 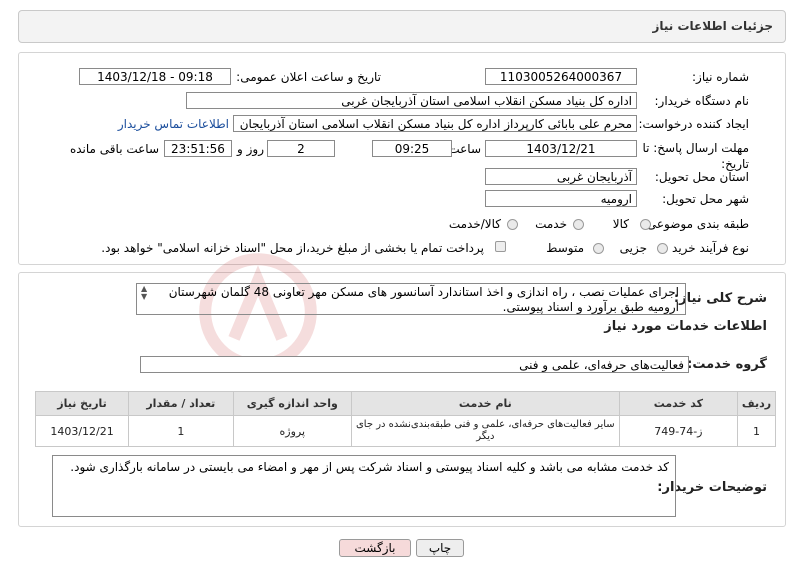 I want to click on remaining-time-label: ساعت باقی مانده, so click(x=114, y=149).